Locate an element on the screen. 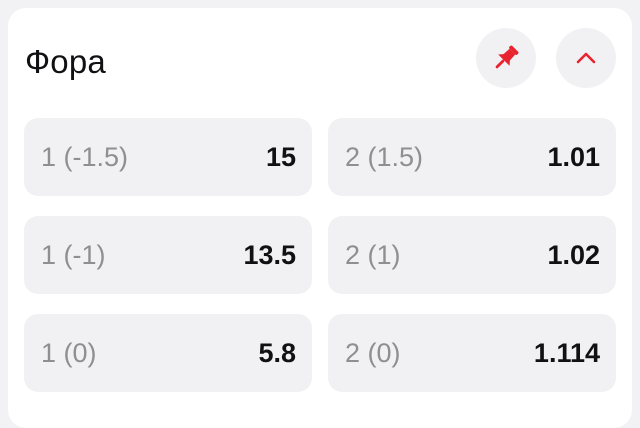 This screenshot has height=428, width=640. odd-button: 2 (1.5) 1.01 is located at coordinates (472, 157).